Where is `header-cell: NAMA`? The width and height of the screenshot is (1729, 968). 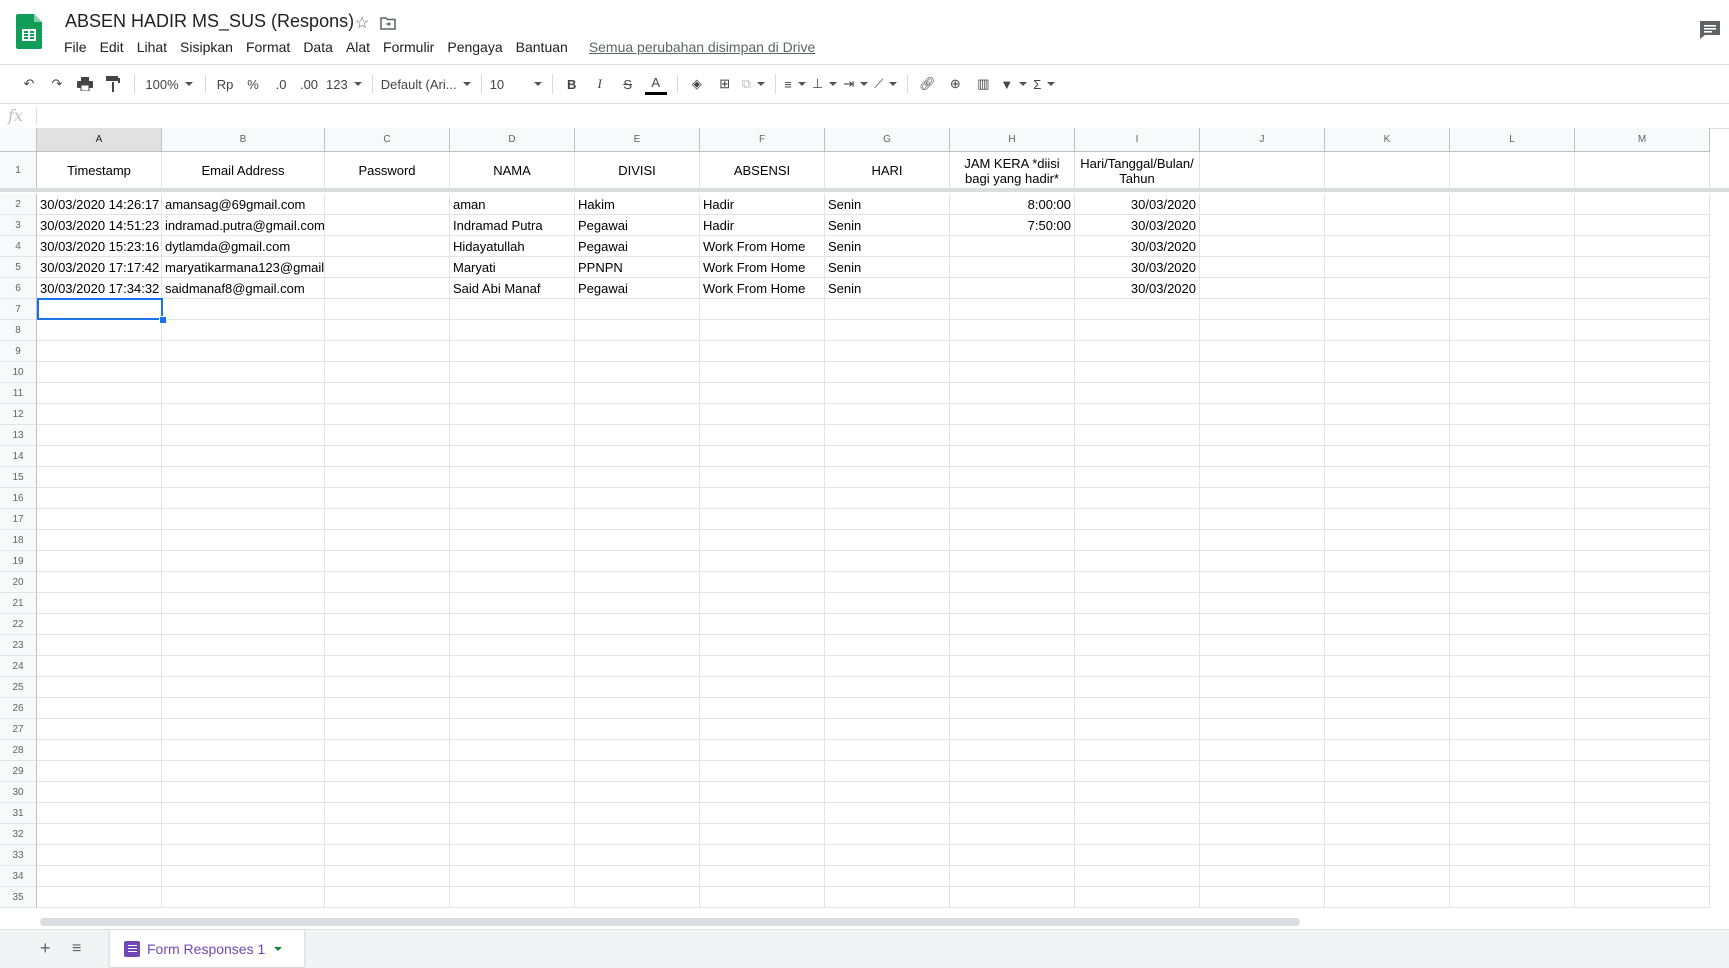 header-cell: NAMA is located at coordinates (512, 171).